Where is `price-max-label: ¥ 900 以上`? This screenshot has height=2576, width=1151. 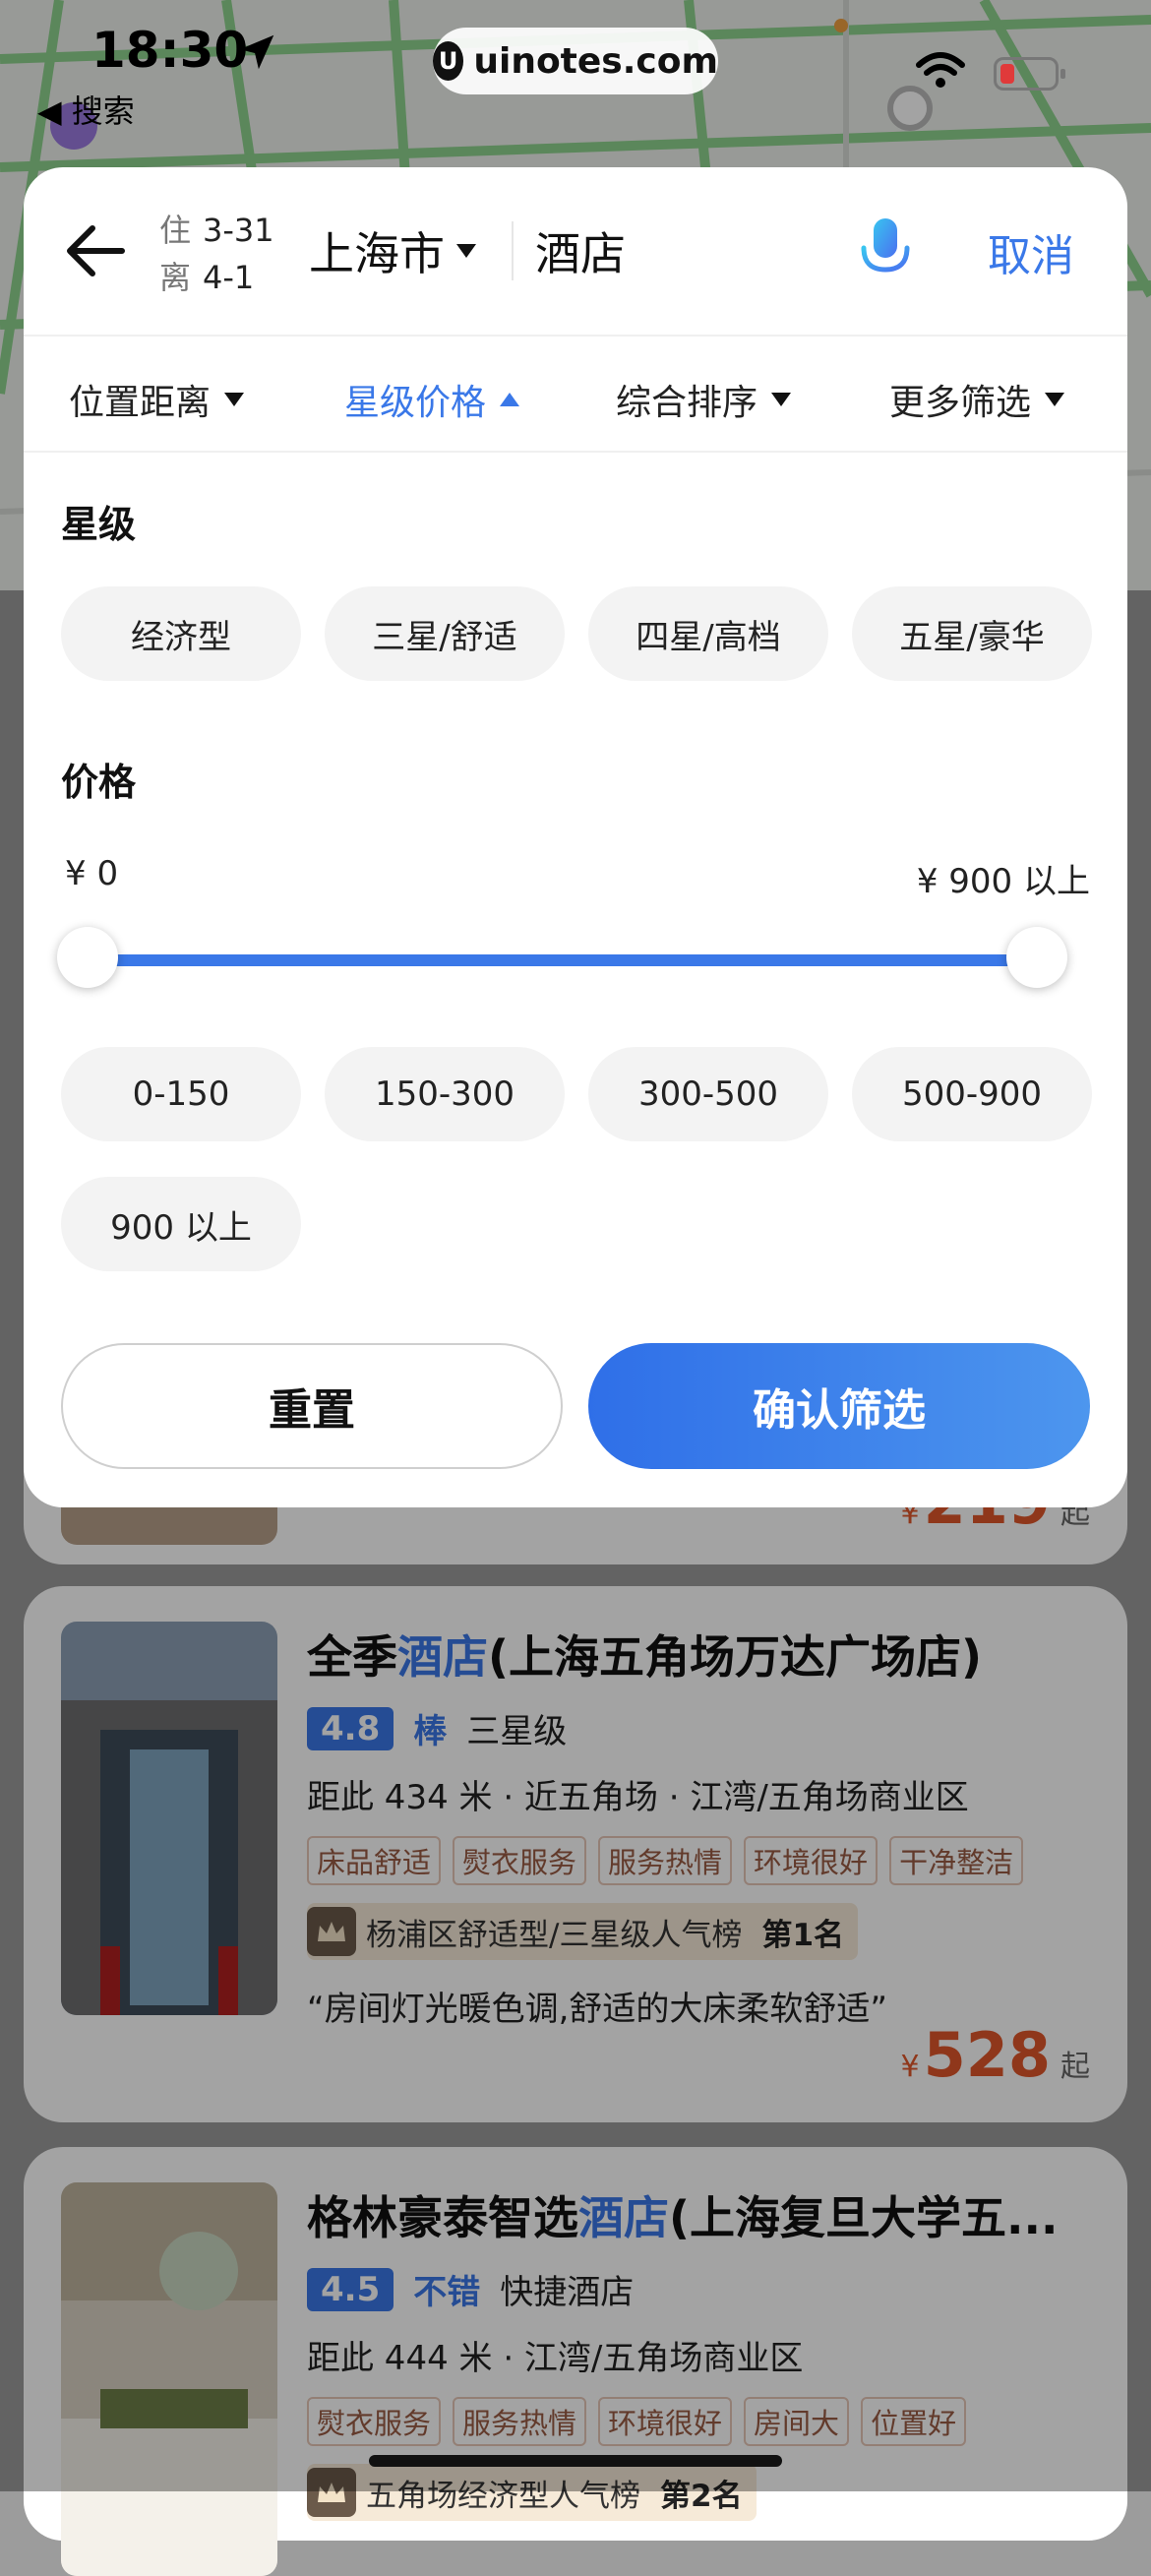 price-max-label: ¥ 900 以上 is located at coordinates (1003, 881).